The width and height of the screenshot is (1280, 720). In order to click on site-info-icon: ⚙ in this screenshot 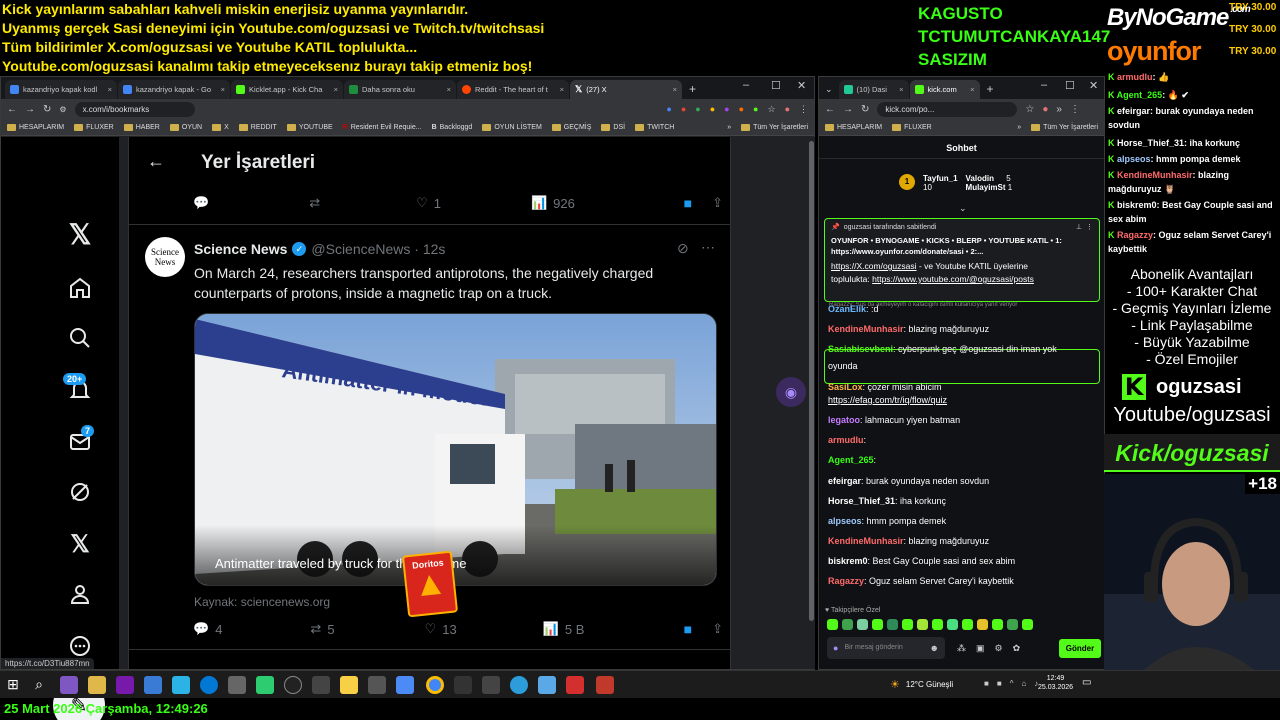, I will do `click(62, 109)`.